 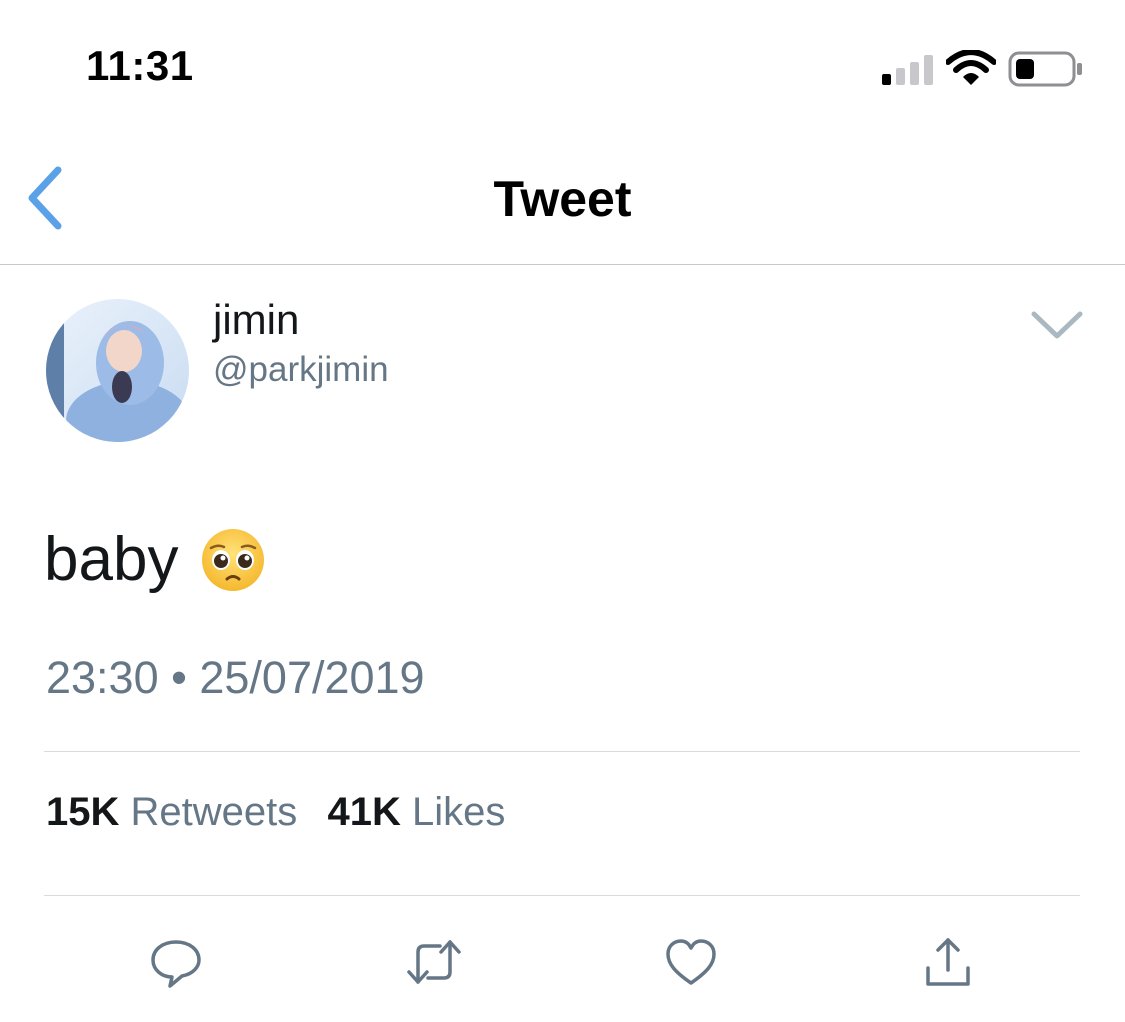 What do you see at coordinates (364, 812) in the screenshot?
I see `likes-count: 41K` at bounding box center [364, 812].